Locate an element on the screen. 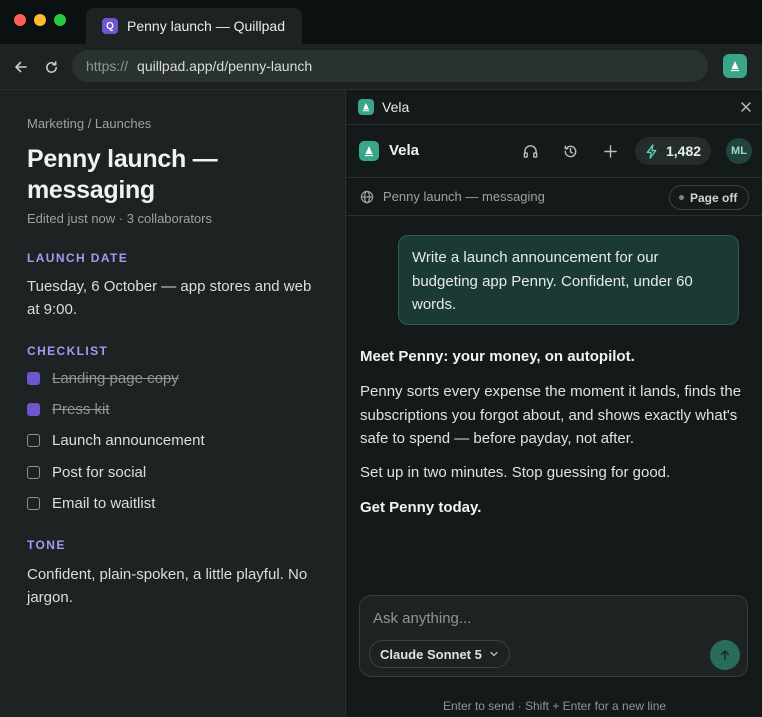 The width and height of the screenshot is (762, 717). title-bar: Q Penny launch — Quillpad is located at coordinates (381, 22).